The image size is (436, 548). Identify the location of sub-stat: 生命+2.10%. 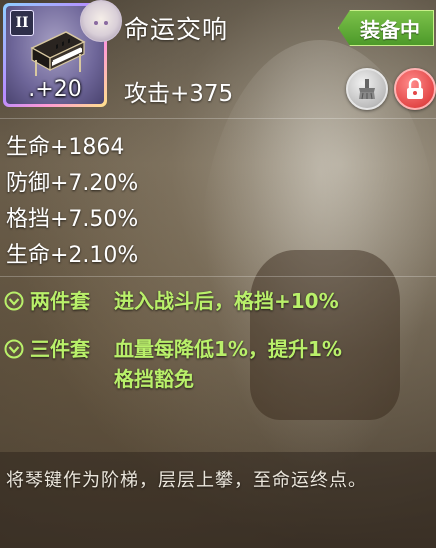
(72, 255).